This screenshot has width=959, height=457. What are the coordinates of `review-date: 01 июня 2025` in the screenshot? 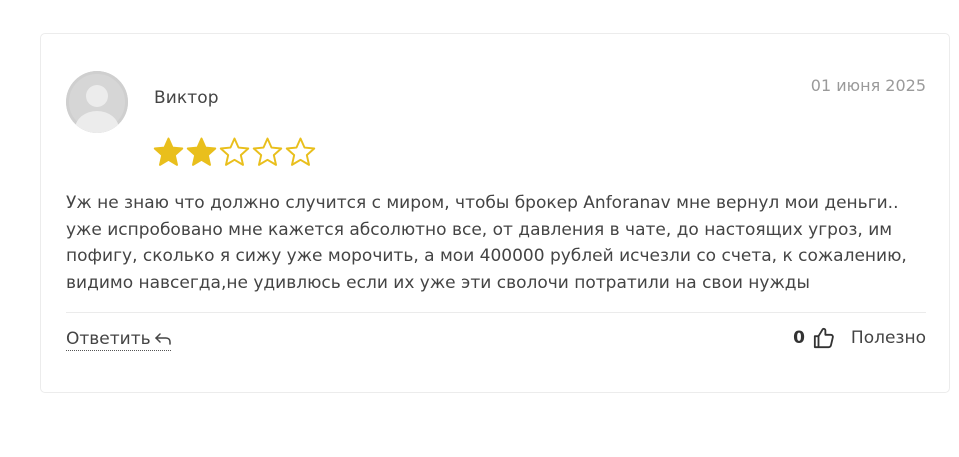 It's located at (868, 85).